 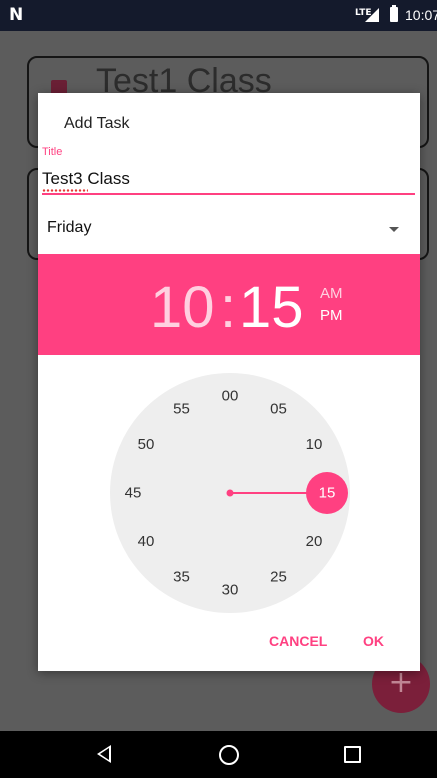 I want to click on dialog-actions: CANCEL OK, so click(x=229, y=643).